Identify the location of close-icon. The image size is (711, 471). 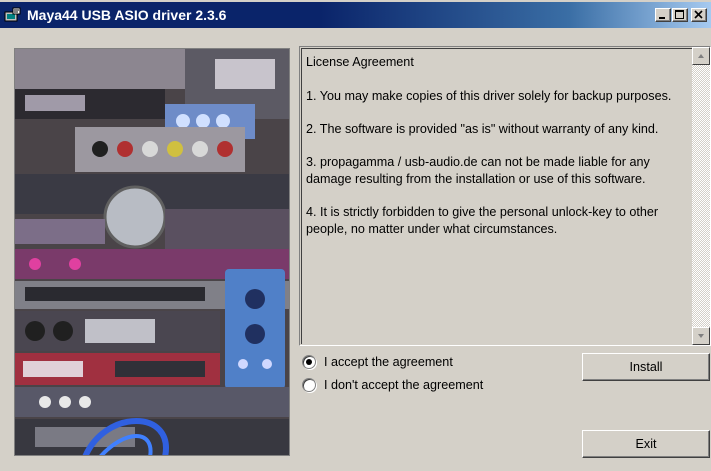
(698, 14).